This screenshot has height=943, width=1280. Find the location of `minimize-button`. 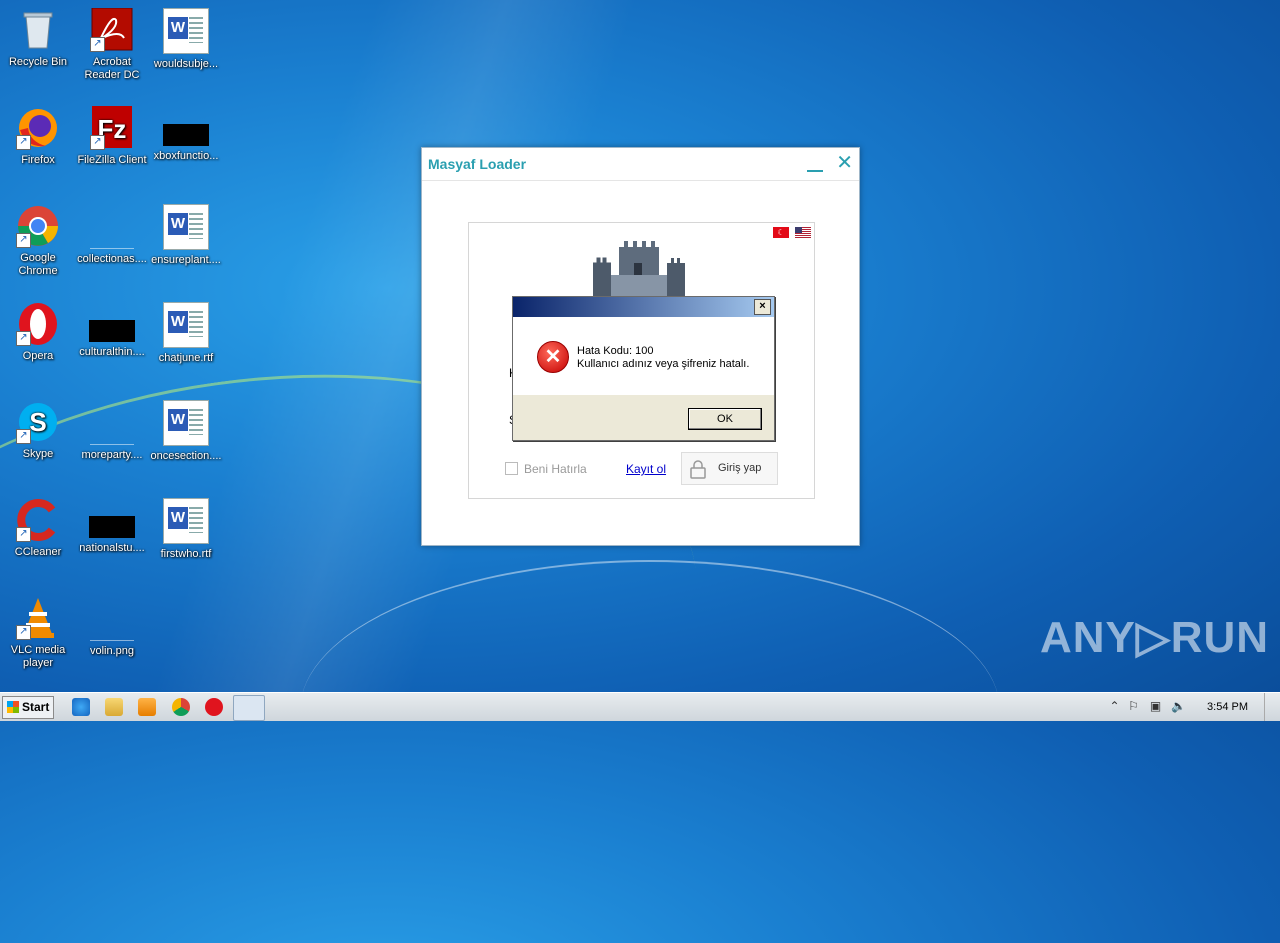

minimize-button is located at coordinates (815, 164).